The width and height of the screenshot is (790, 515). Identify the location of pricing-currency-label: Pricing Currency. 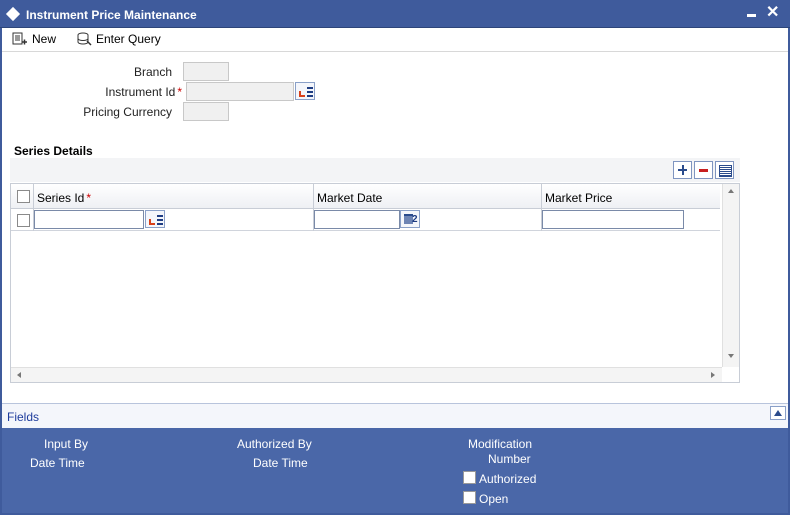
(127, 112).